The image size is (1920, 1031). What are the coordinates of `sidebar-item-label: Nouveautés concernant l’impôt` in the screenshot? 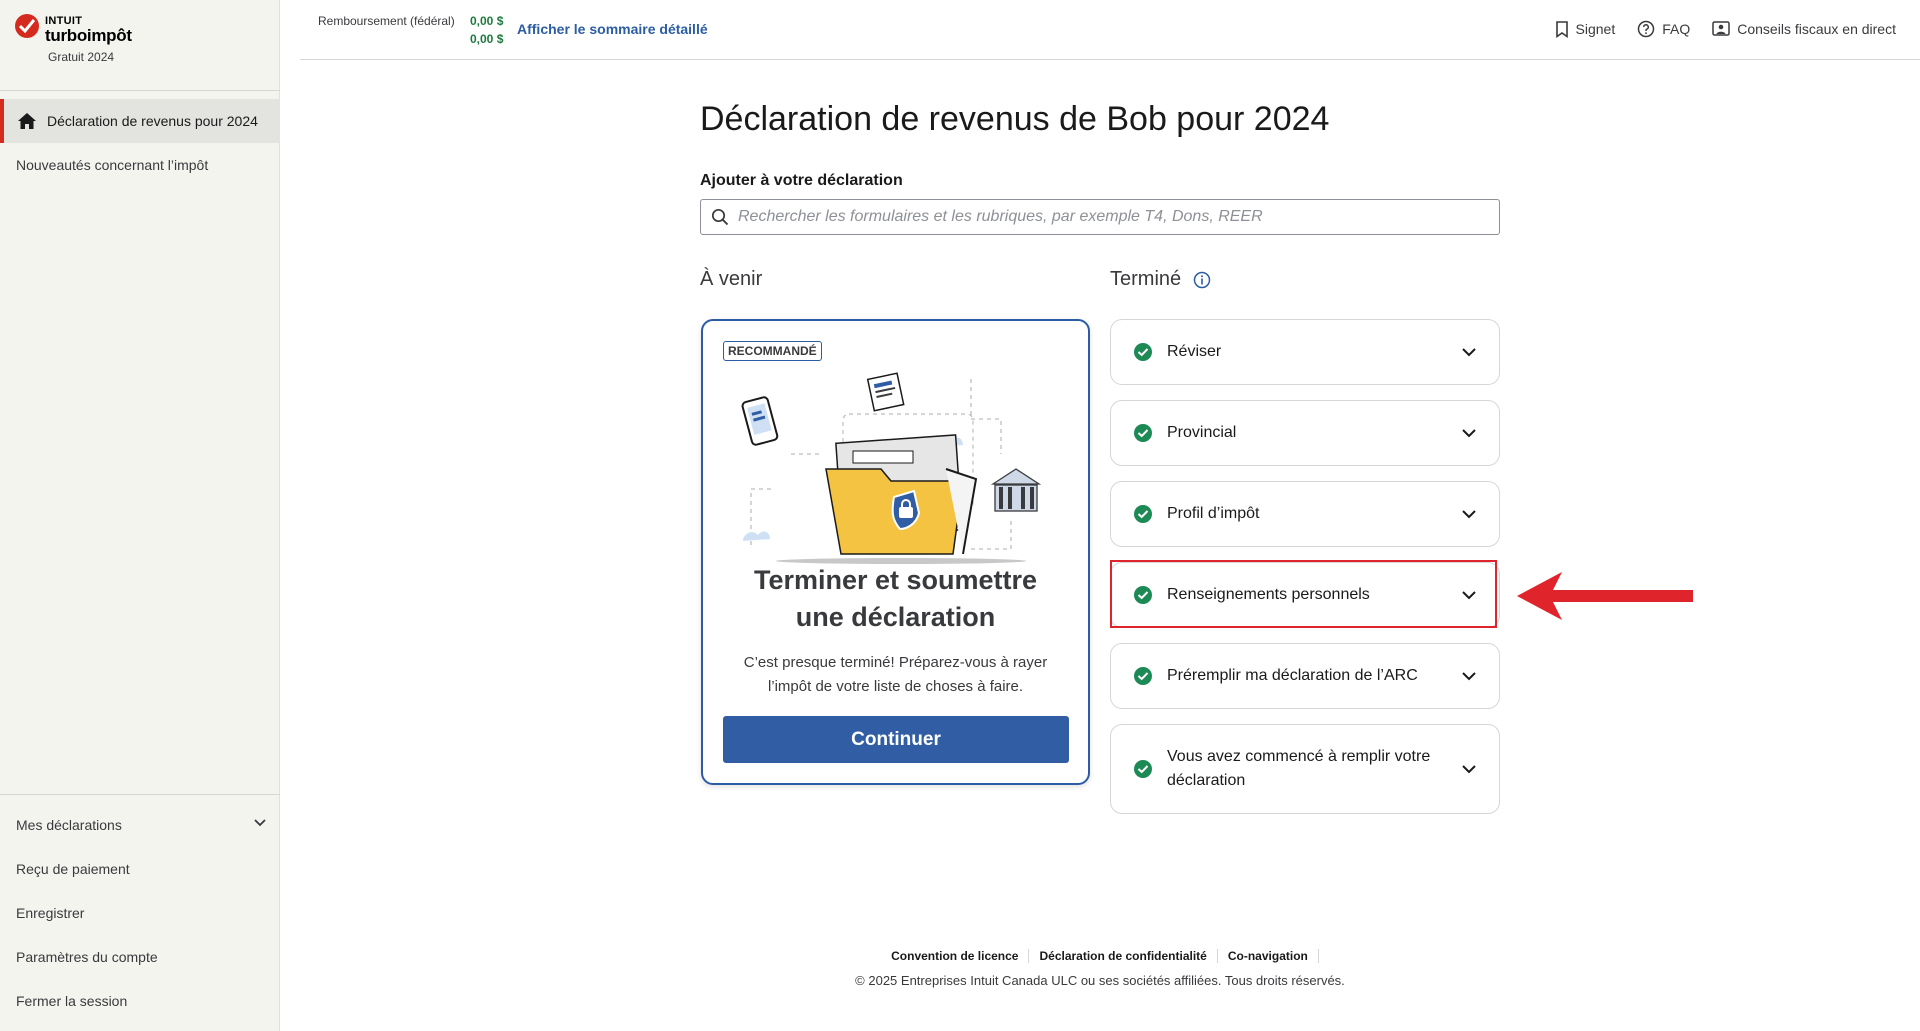 It's located at (112, 165).